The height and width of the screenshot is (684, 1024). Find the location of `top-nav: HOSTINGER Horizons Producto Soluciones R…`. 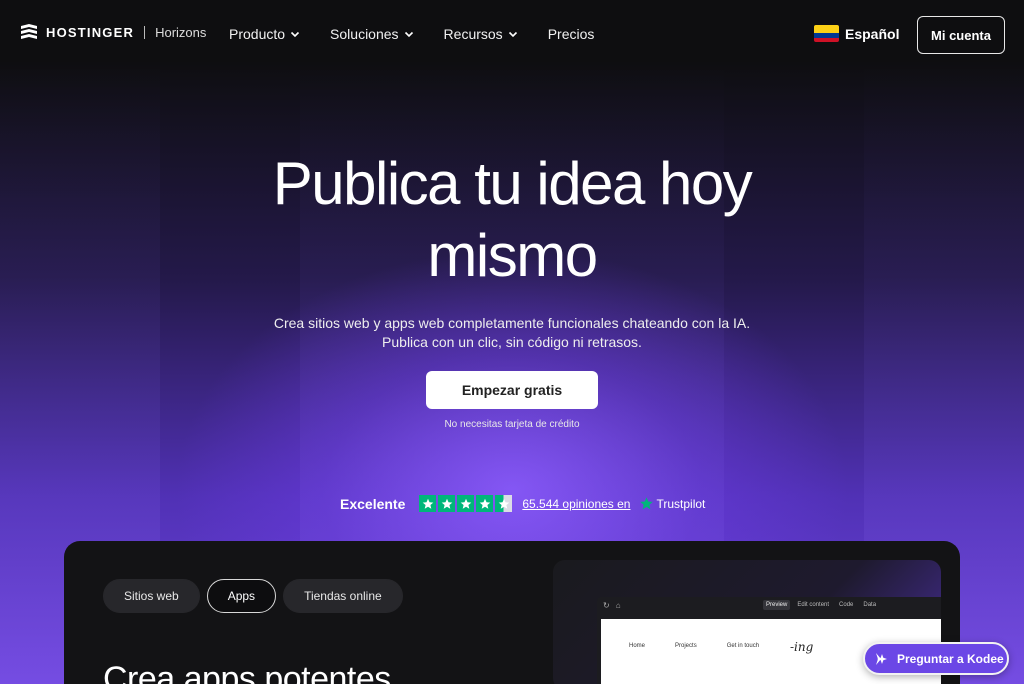

top-nav: HOSTINGER Horizons Producto Soluciones R… is located at coordinates (512, 34).